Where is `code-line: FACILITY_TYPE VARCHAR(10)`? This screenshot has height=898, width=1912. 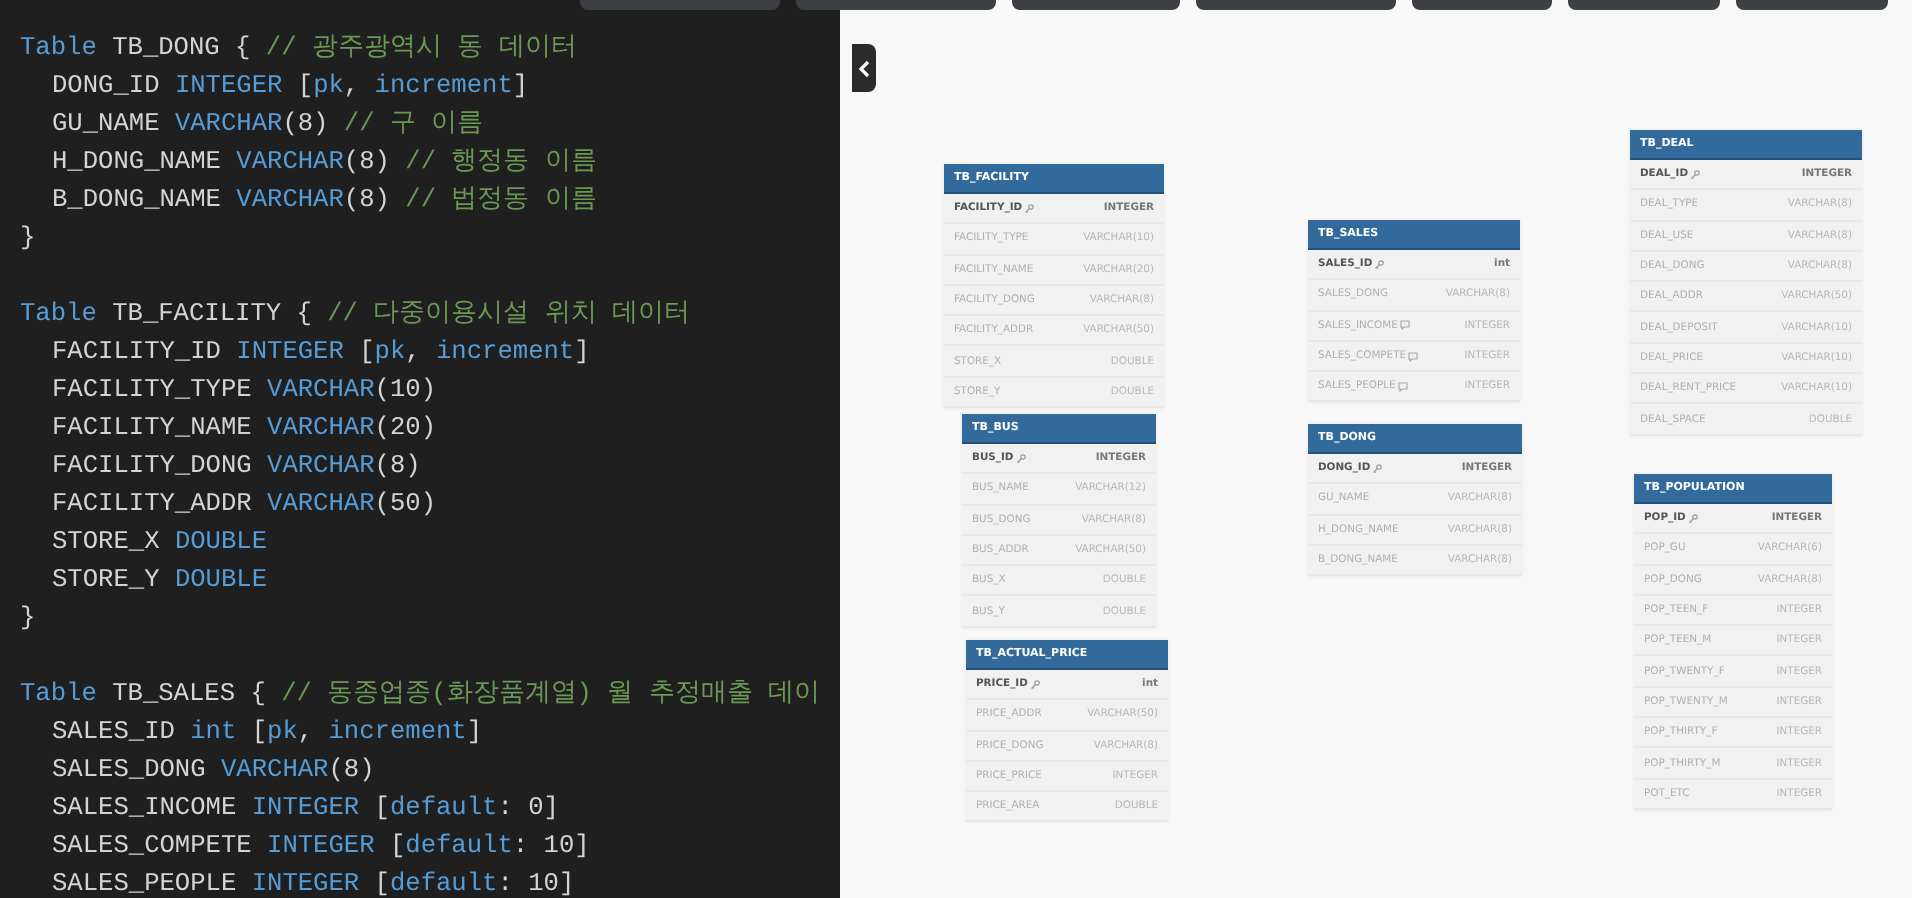 code-line: FACILITY_TYPE VARCHAR(10) is located at coordinates (244, 390).